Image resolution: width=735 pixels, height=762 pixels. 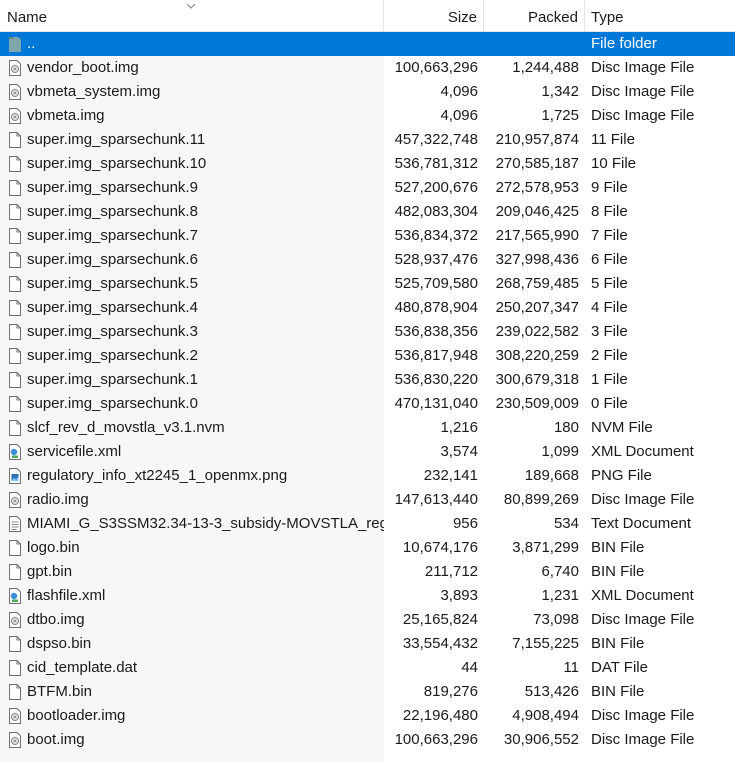 I want to click on cell-name: super.img_sparsechunk.6, so click(x=192, y=260).